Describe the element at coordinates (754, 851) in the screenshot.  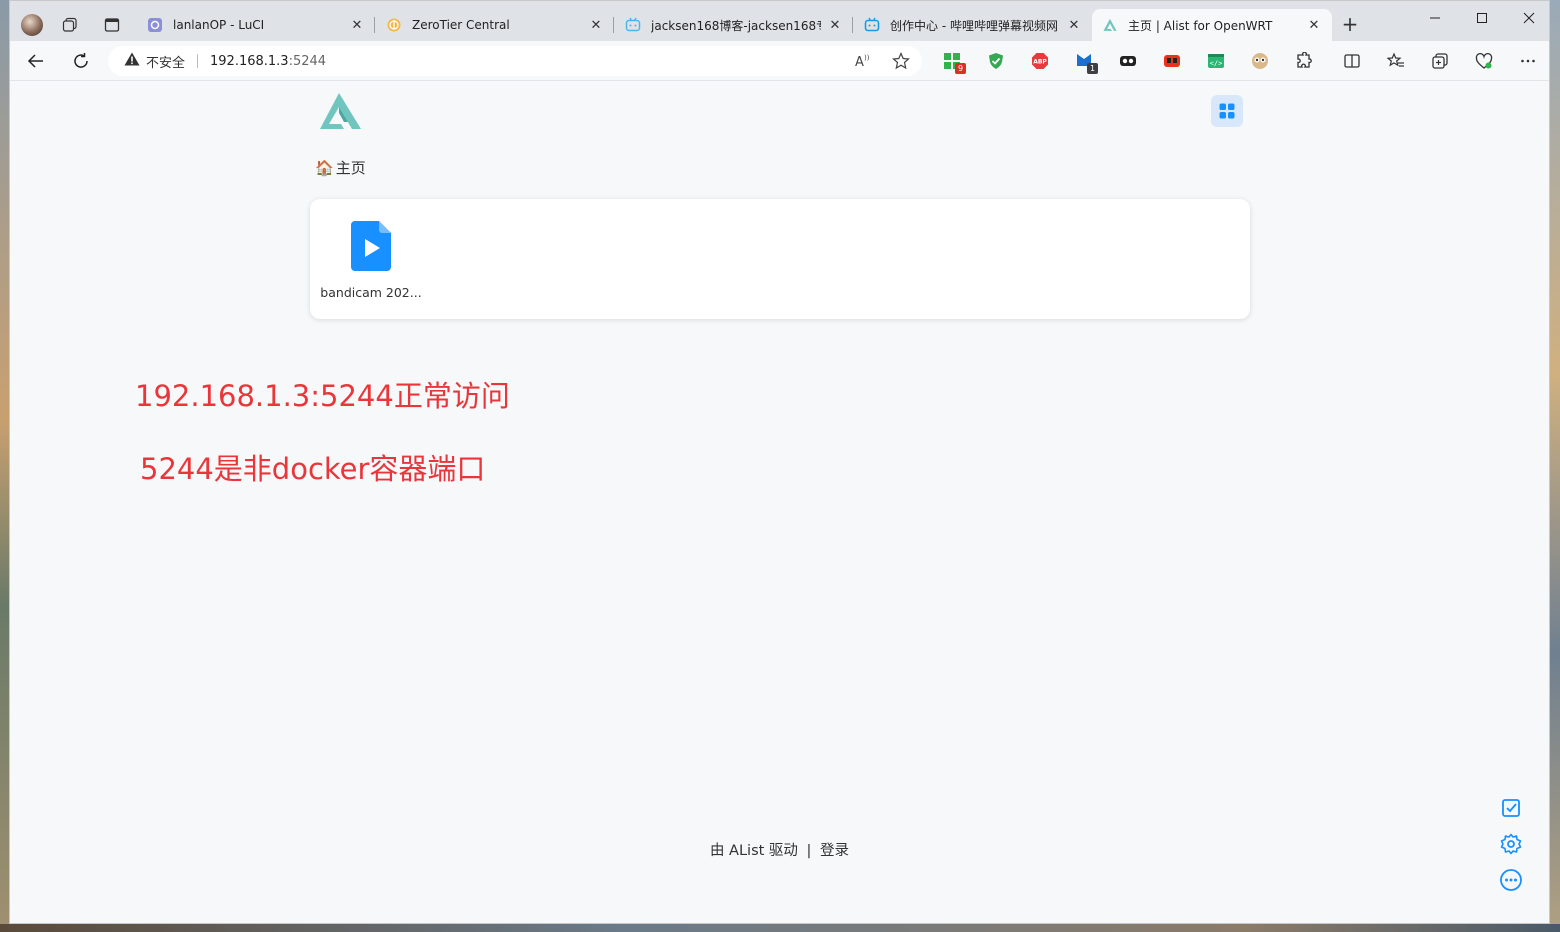
I see `powered-by-link: 由 AList 驱动` at that location.